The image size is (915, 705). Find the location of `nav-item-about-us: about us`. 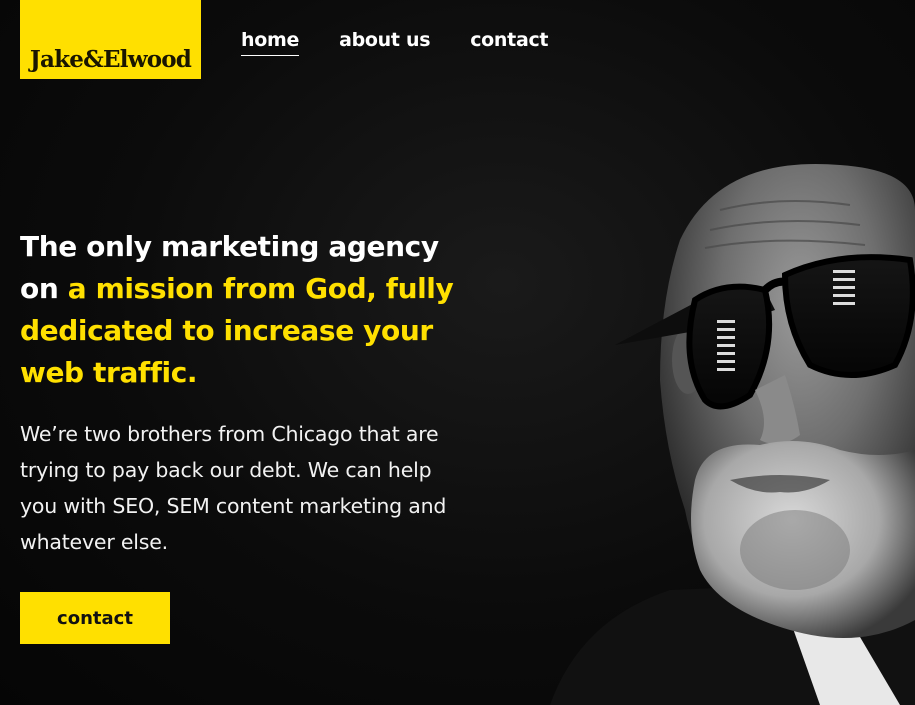

nav-item-about-us: about us is located at coordinates (384, 42).